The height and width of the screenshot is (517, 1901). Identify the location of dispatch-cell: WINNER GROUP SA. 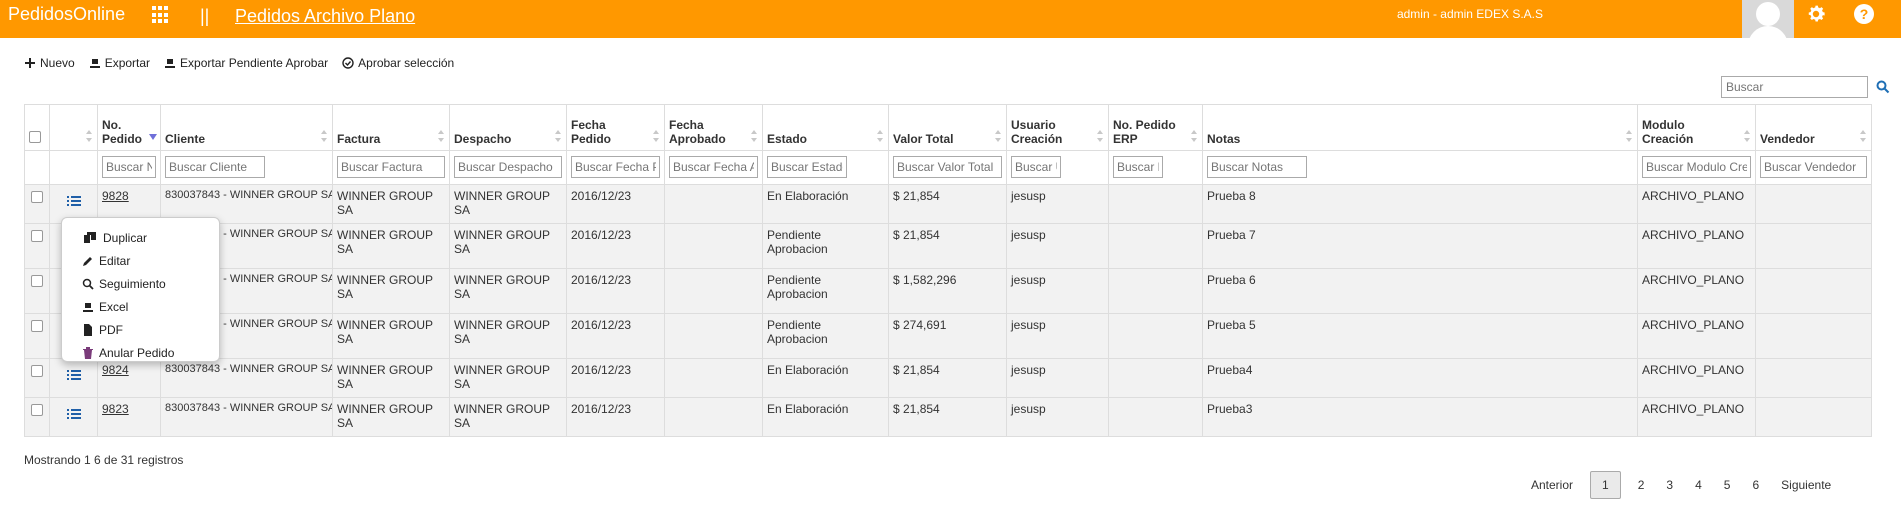
(508, 336).